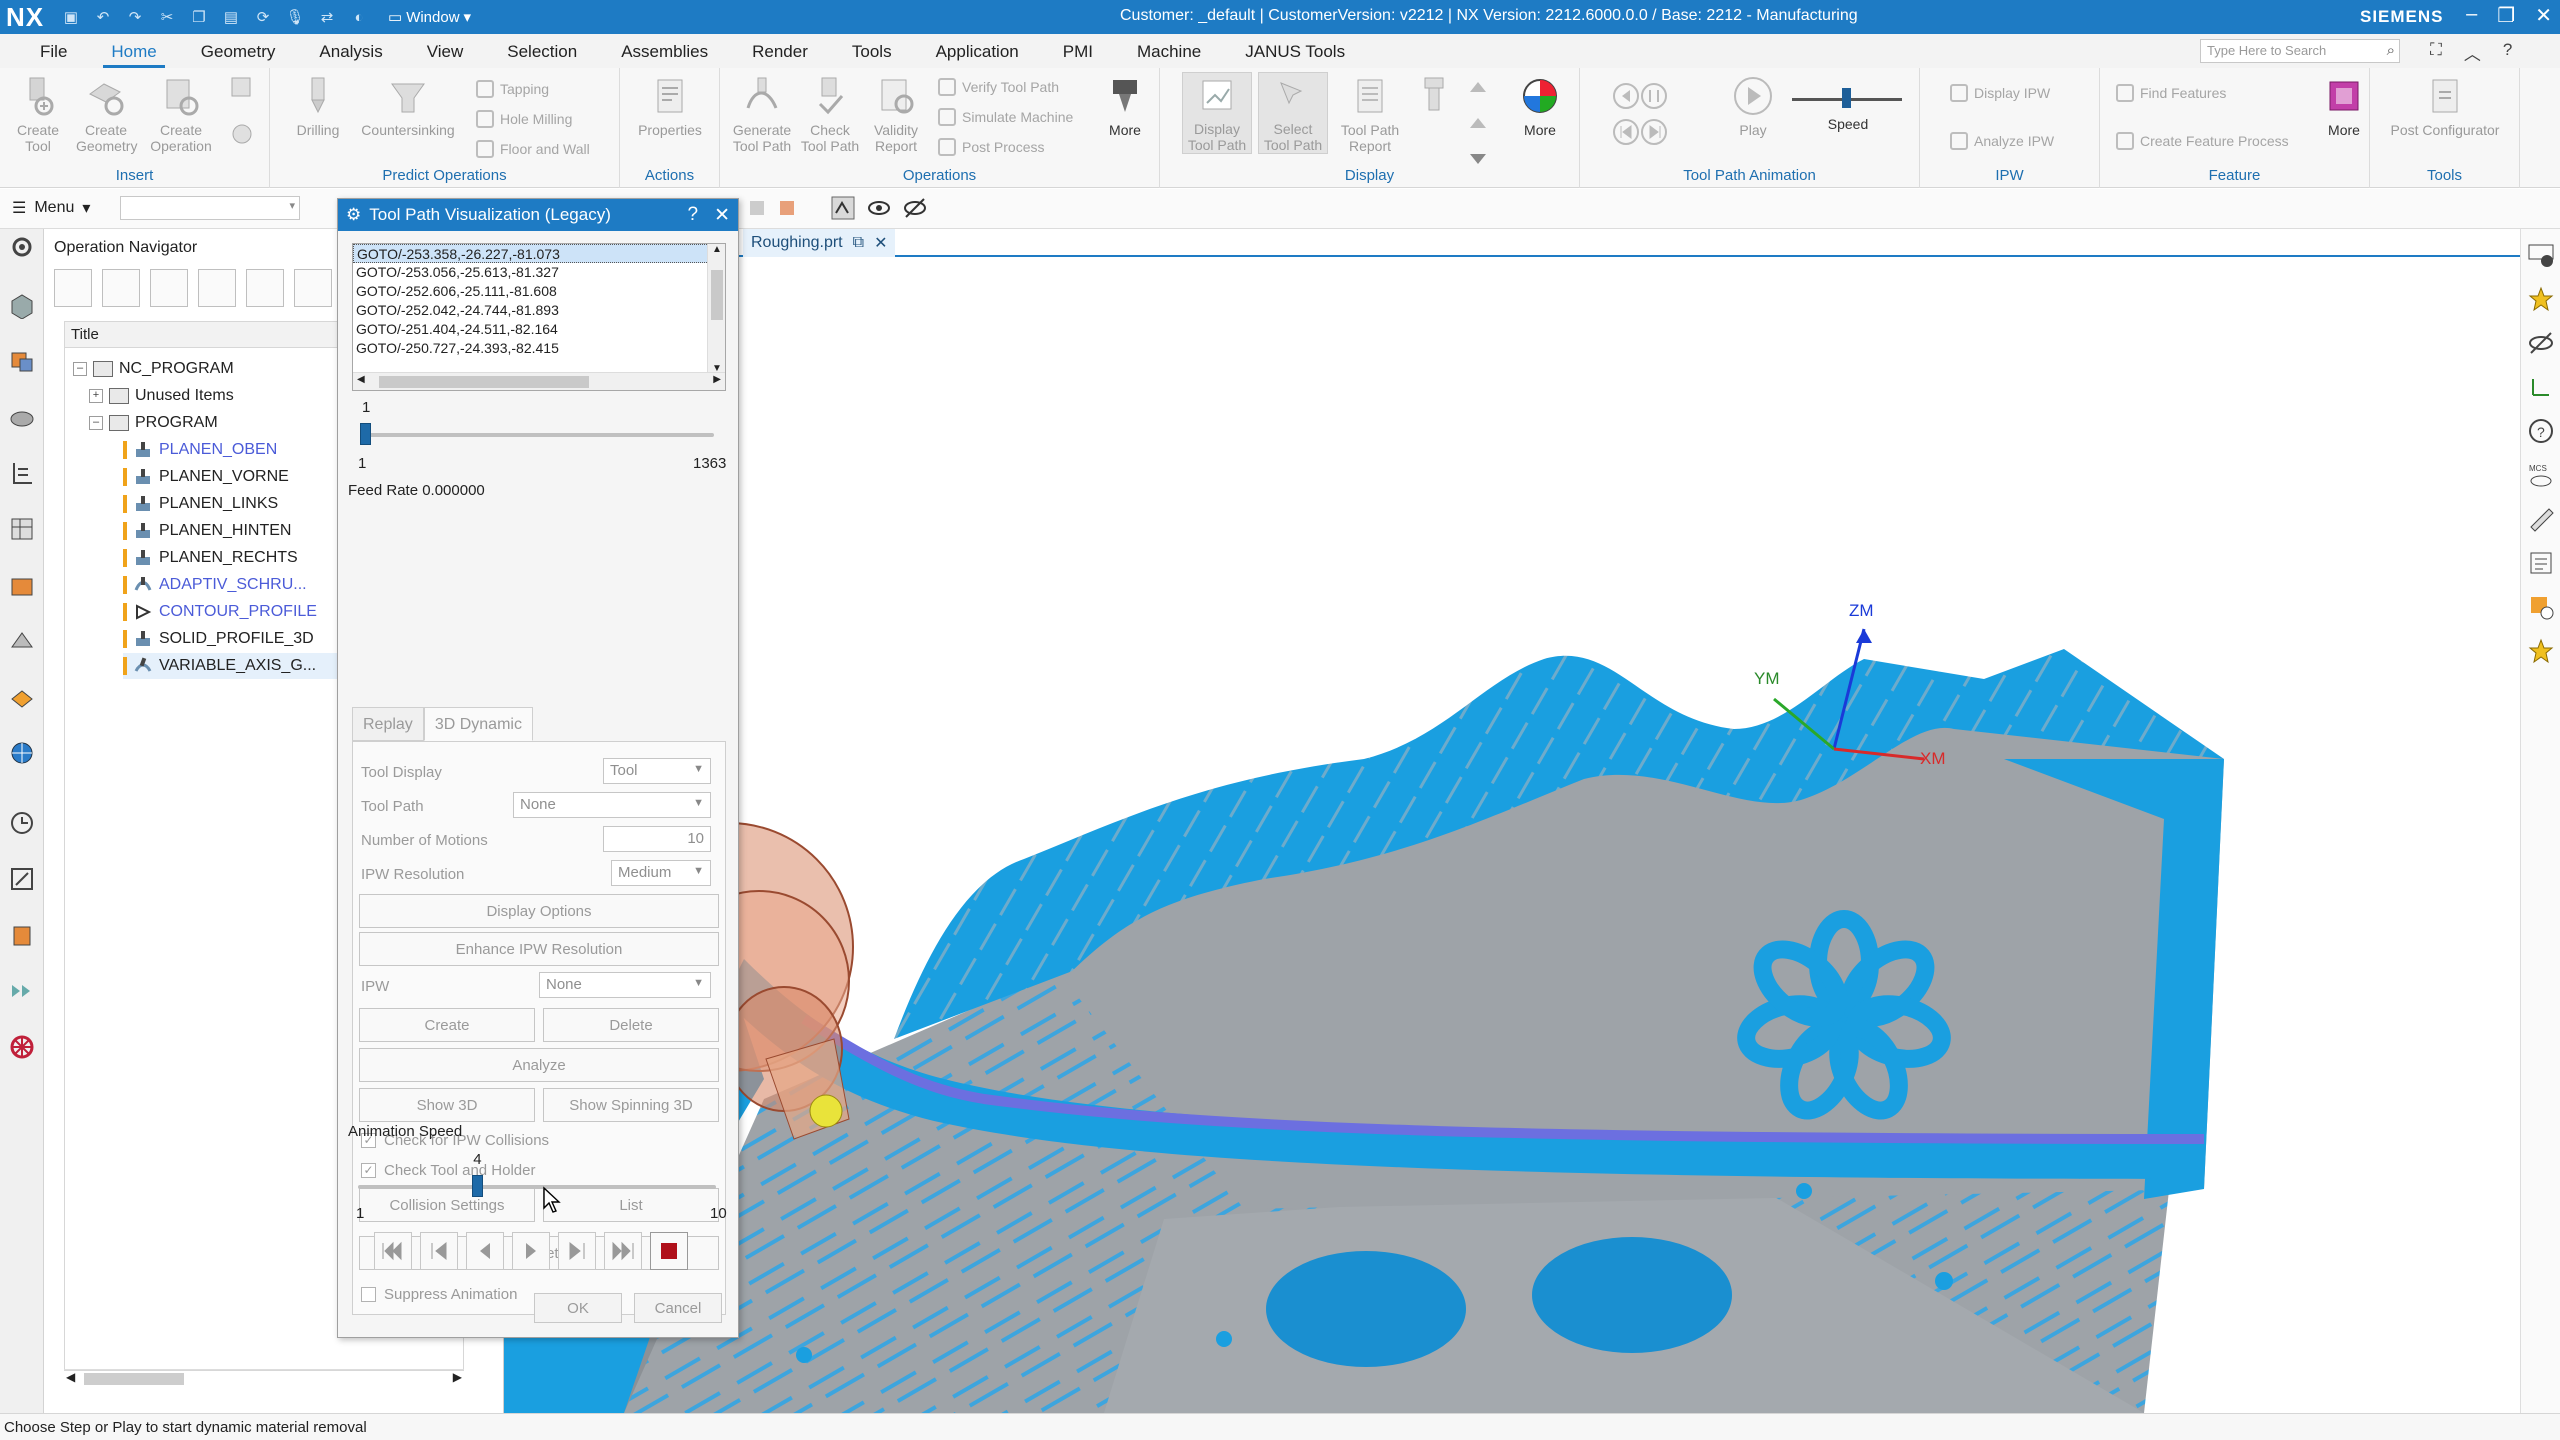  What do you see at coordinates (722, 215) in the screenshot?
I see `dialog-close-button: ✕` at bounding box center [722, 215].